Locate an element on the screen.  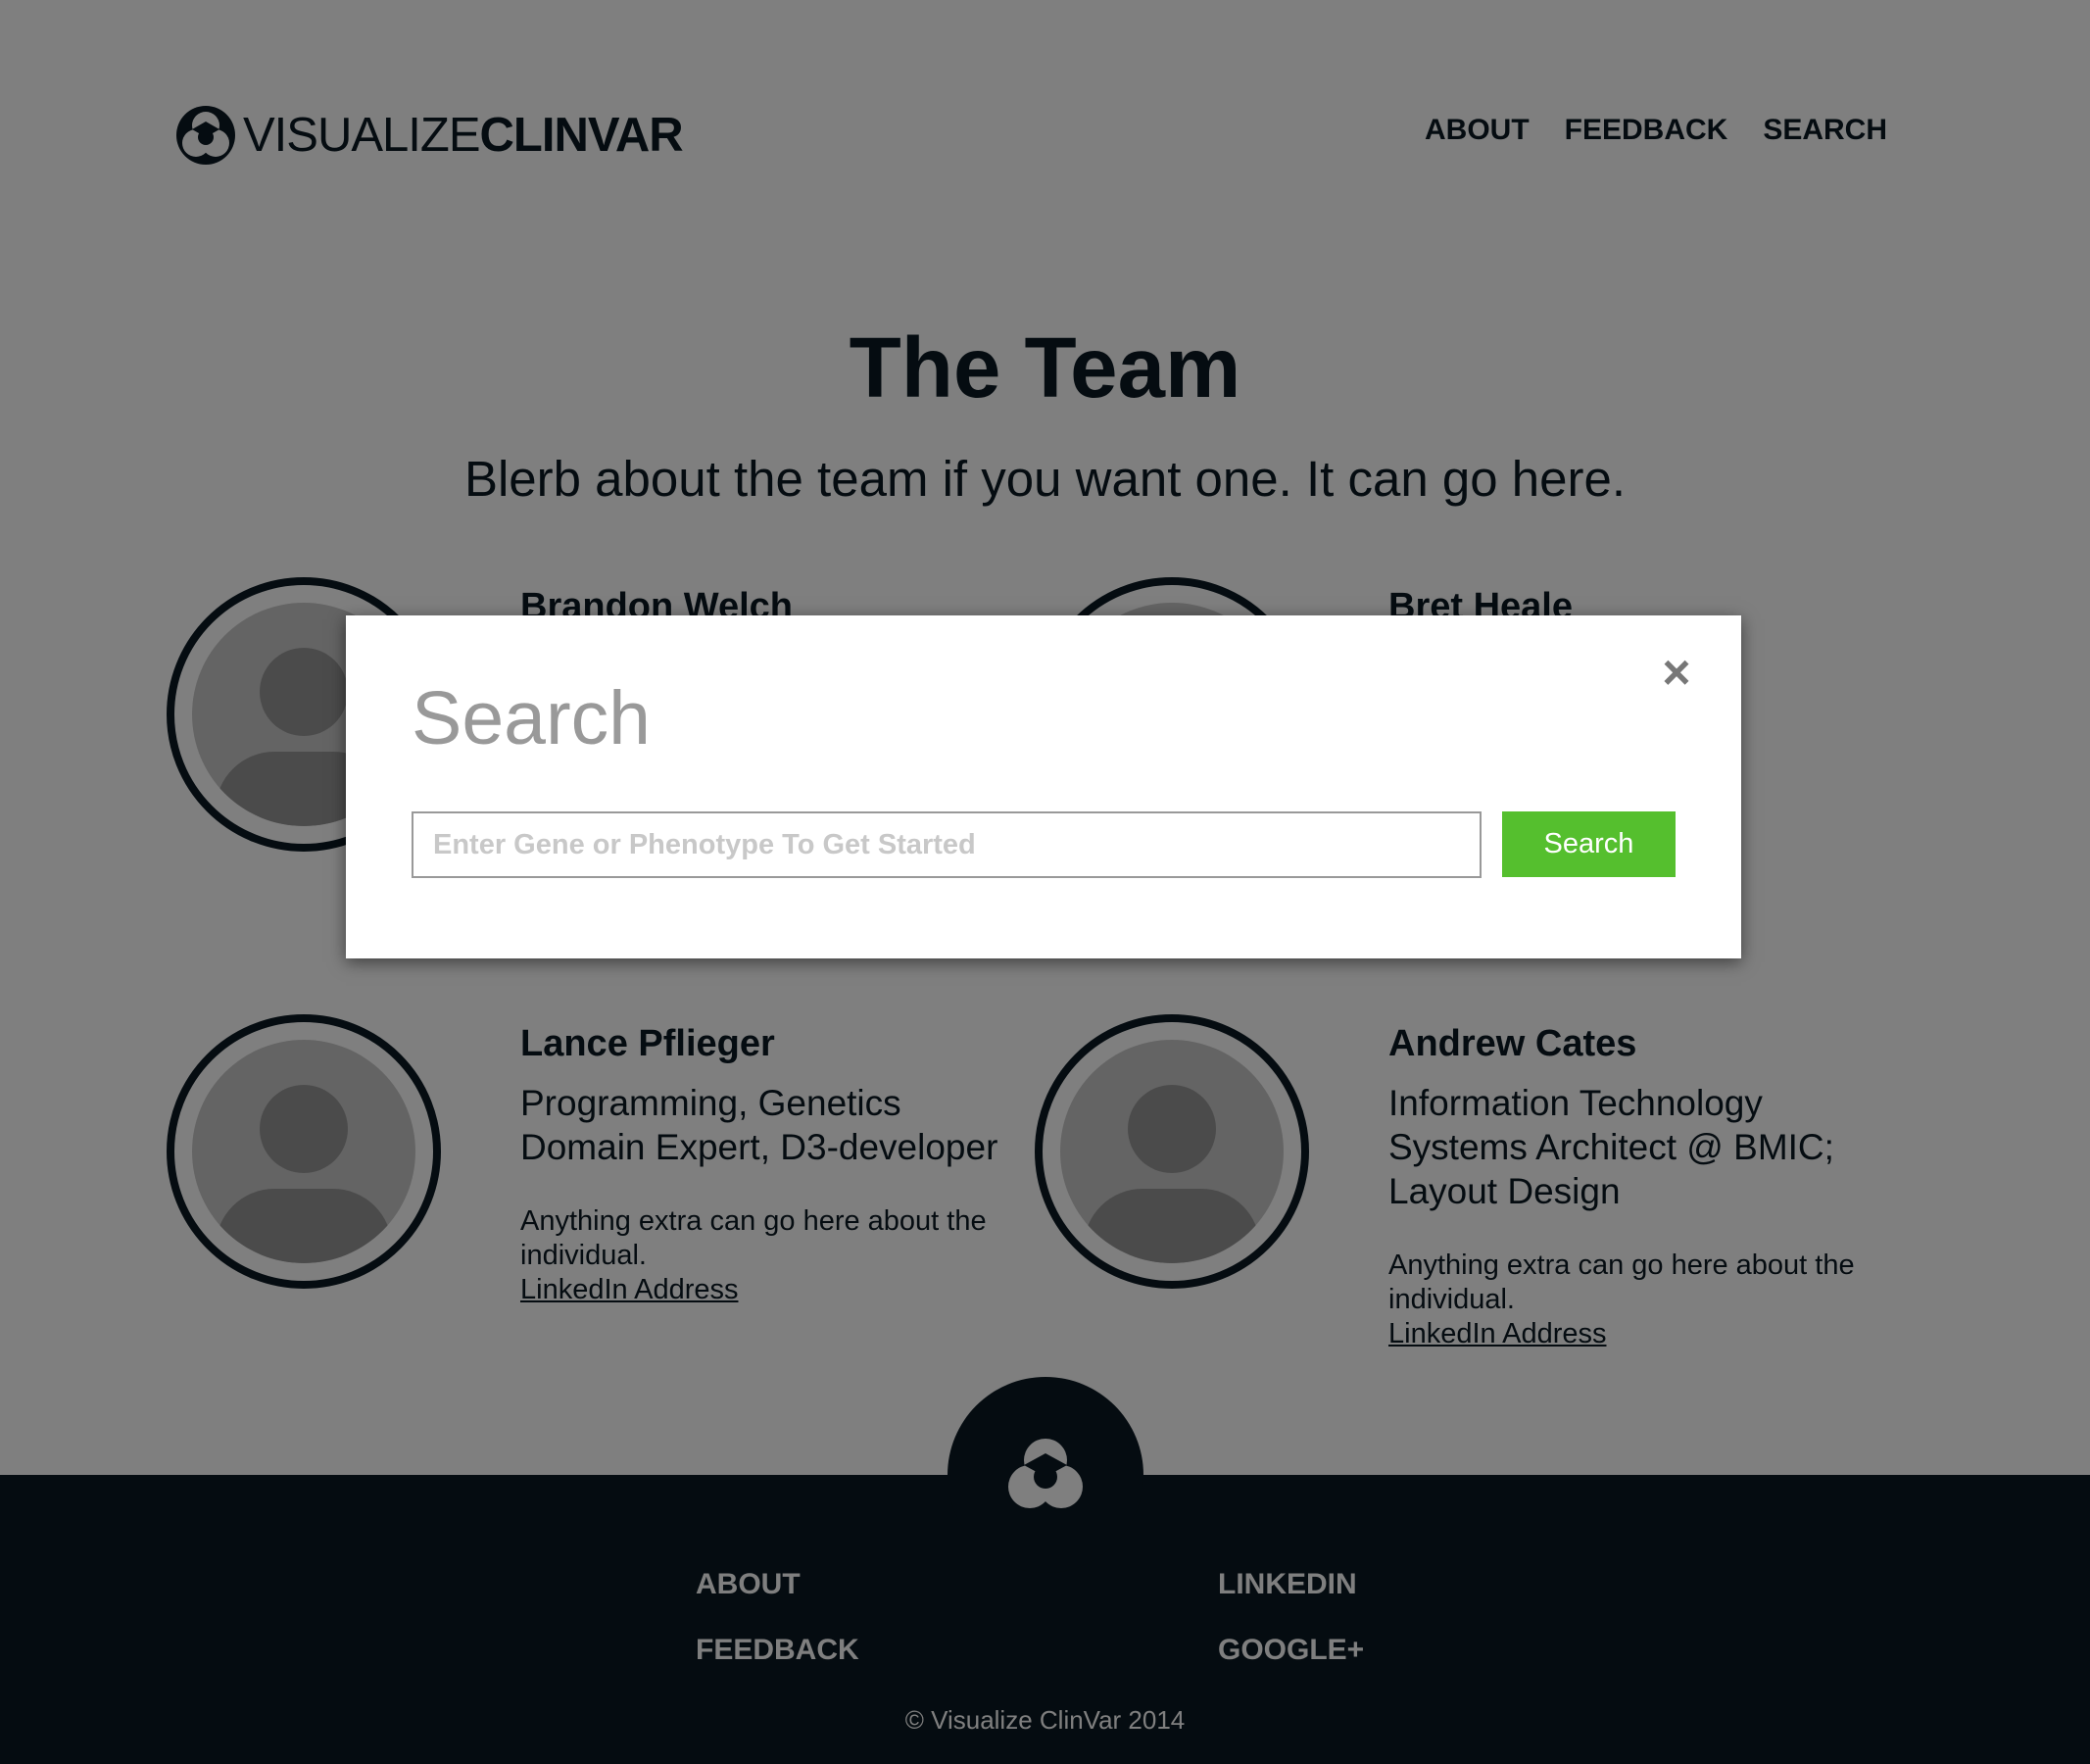
close-icon: × is located at coordinates (1676, 672).